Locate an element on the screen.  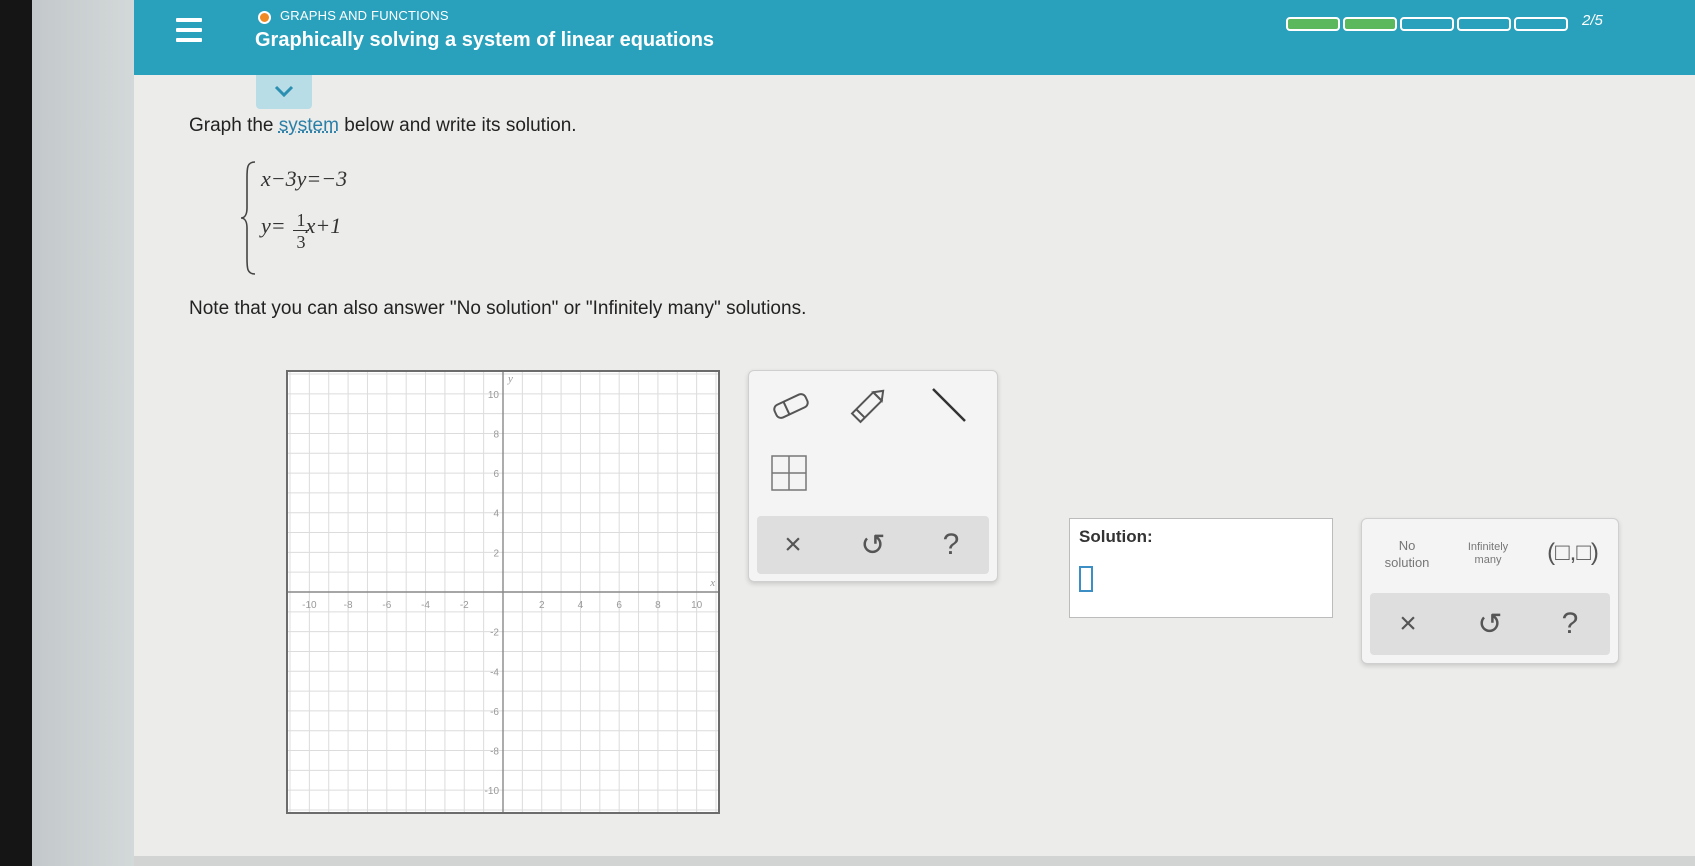
ordered-pair-button: (□,□) is located at coordinates (1573, 553).